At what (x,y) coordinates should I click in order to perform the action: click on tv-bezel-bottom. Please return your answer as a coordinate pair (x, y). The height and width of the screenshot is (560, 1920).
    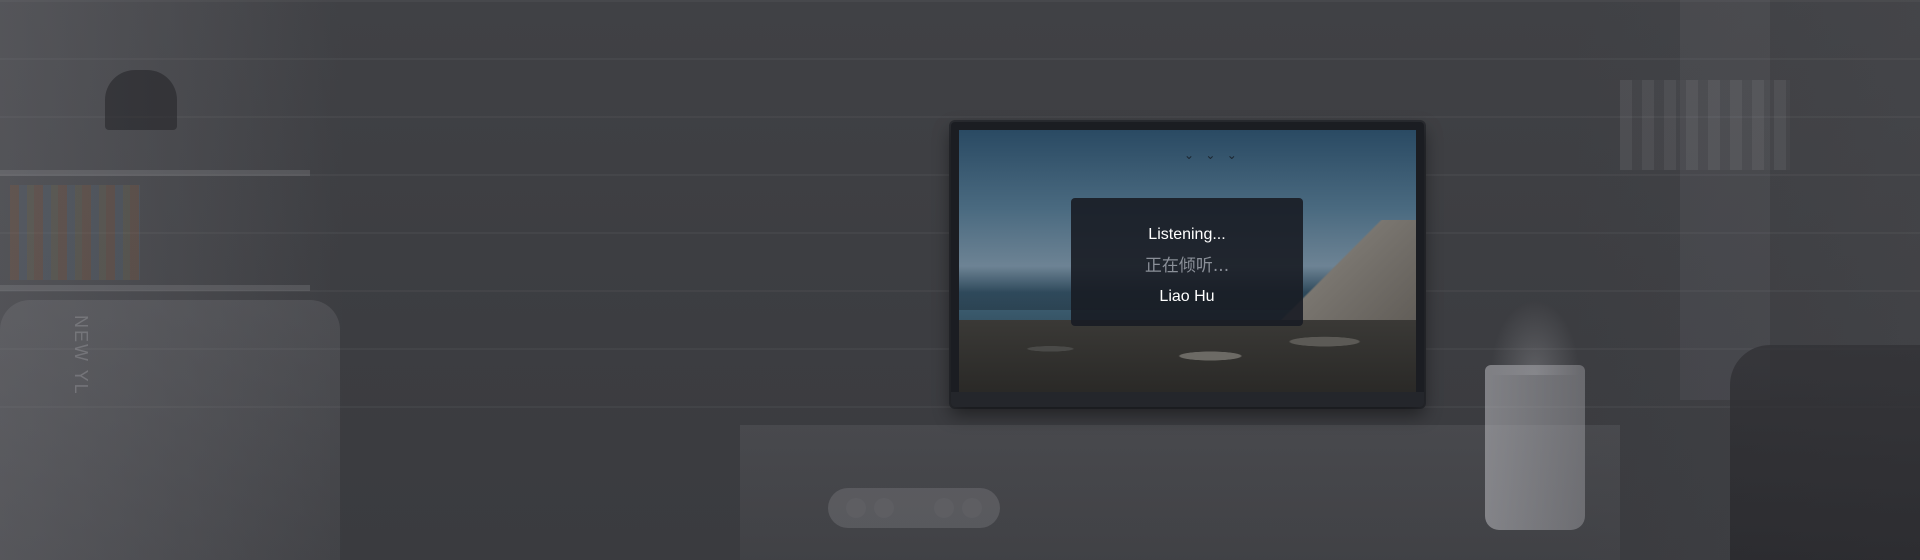
    Looking at the image, I should click on (1187, 399).